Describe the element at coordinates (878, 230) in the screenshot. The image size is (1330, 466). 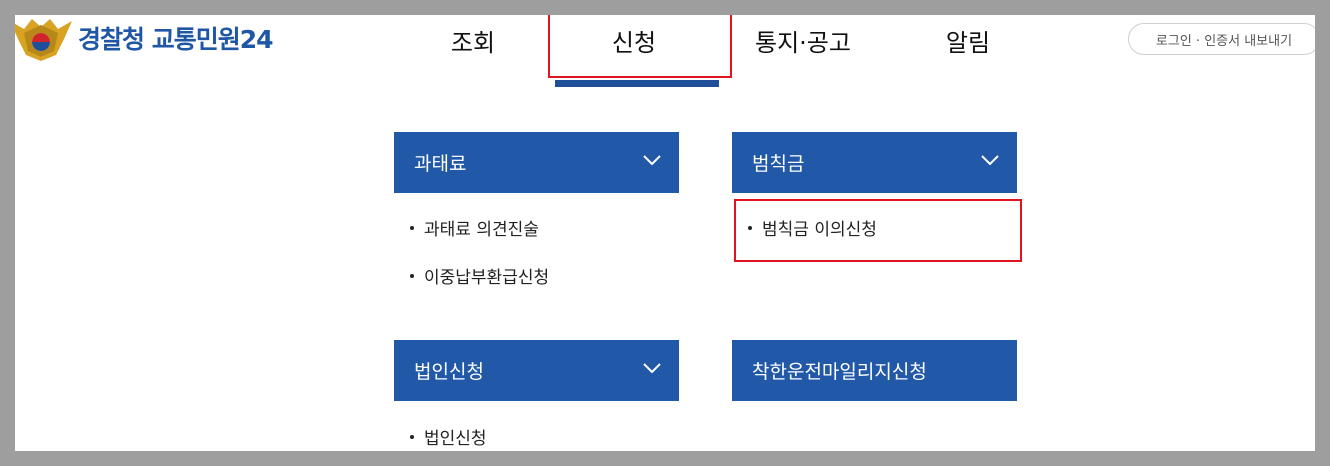
I see `highlight-box-penalty` at that location.